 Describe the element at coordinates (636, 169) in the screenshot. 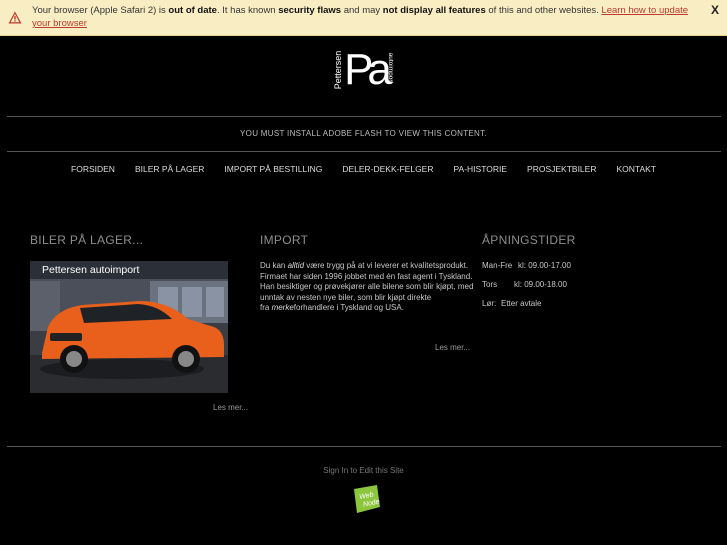

I see `nav-kontakt: KONTAKT` at that location.